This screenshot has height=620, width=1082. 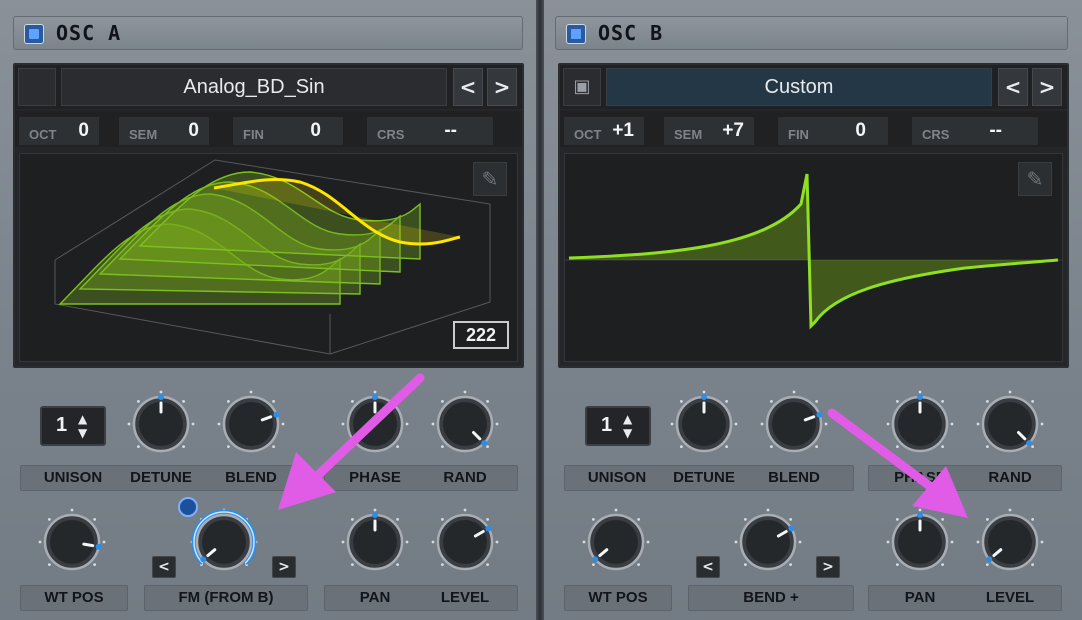 What do you see at coordinates (709, 131) in the screenshot?
I see `osc-b-sem-field: SEM +7` at bounding box center [709, 131].